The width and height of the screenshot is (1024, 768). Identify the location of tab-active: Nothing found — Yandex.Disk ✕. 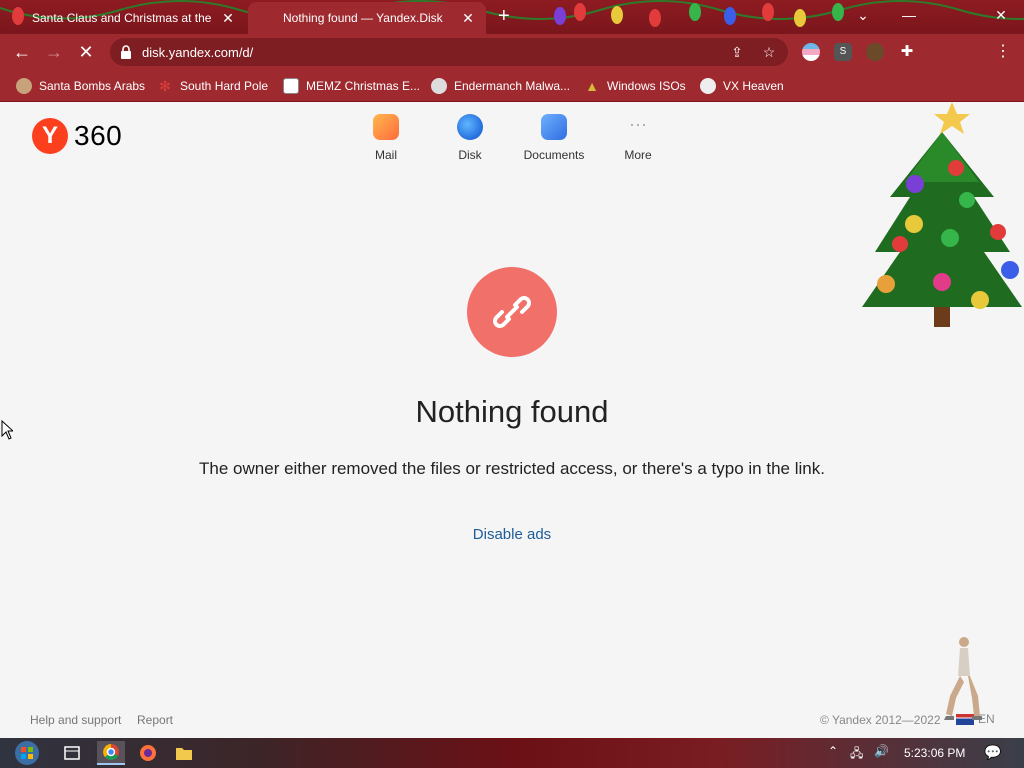
(367, 18).